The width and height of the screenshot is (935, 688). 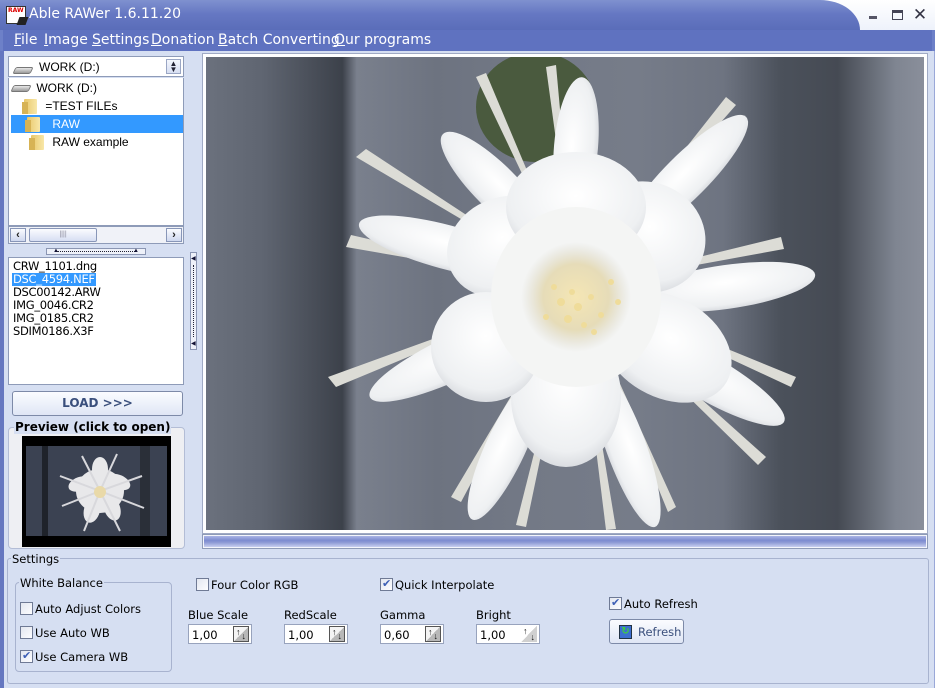 What do you see at coordinates (96, 66) in the screenshot?
I see `drive-select: WORK (D:) ▲ ▼` at bounding box center [96, 66].